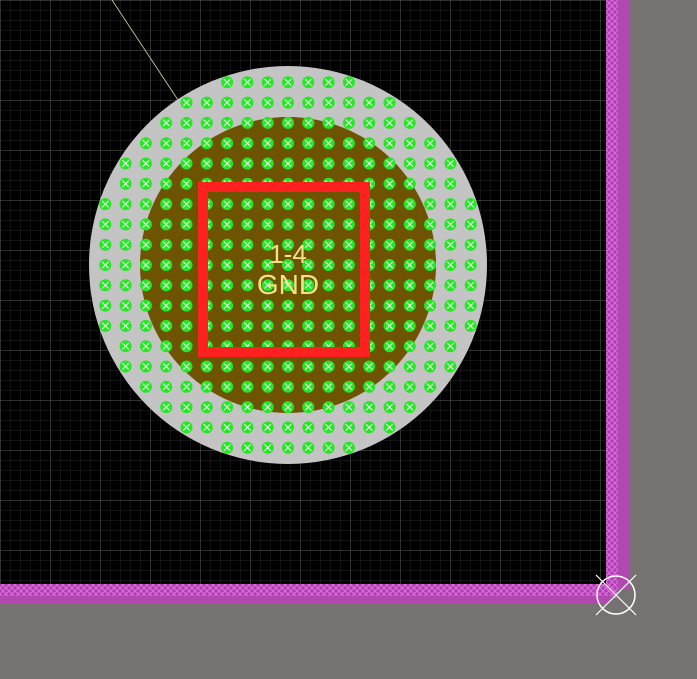  I want to click on board-outline-right-strip, so click(624, 295).